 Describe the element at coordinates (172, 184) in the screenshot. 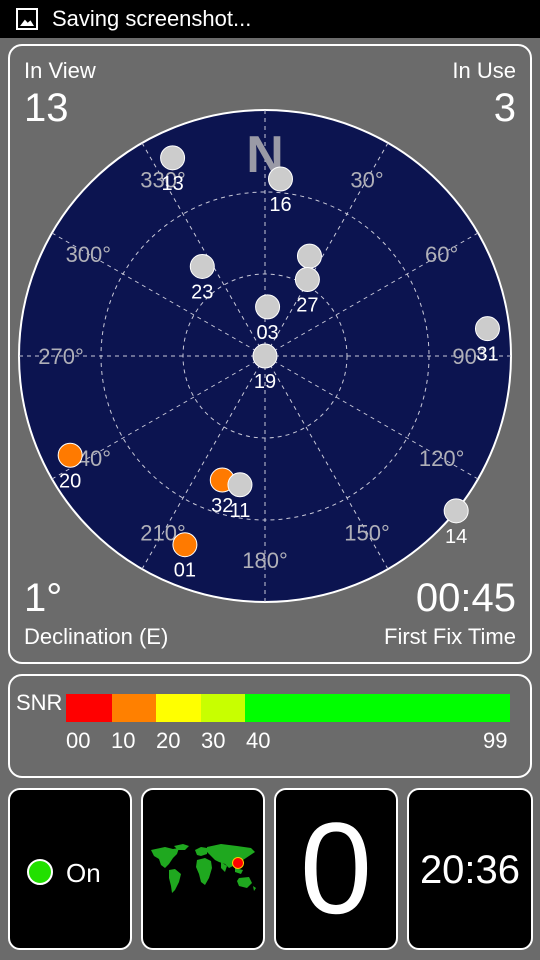

I see `satellite-13-label: 13` at that location.